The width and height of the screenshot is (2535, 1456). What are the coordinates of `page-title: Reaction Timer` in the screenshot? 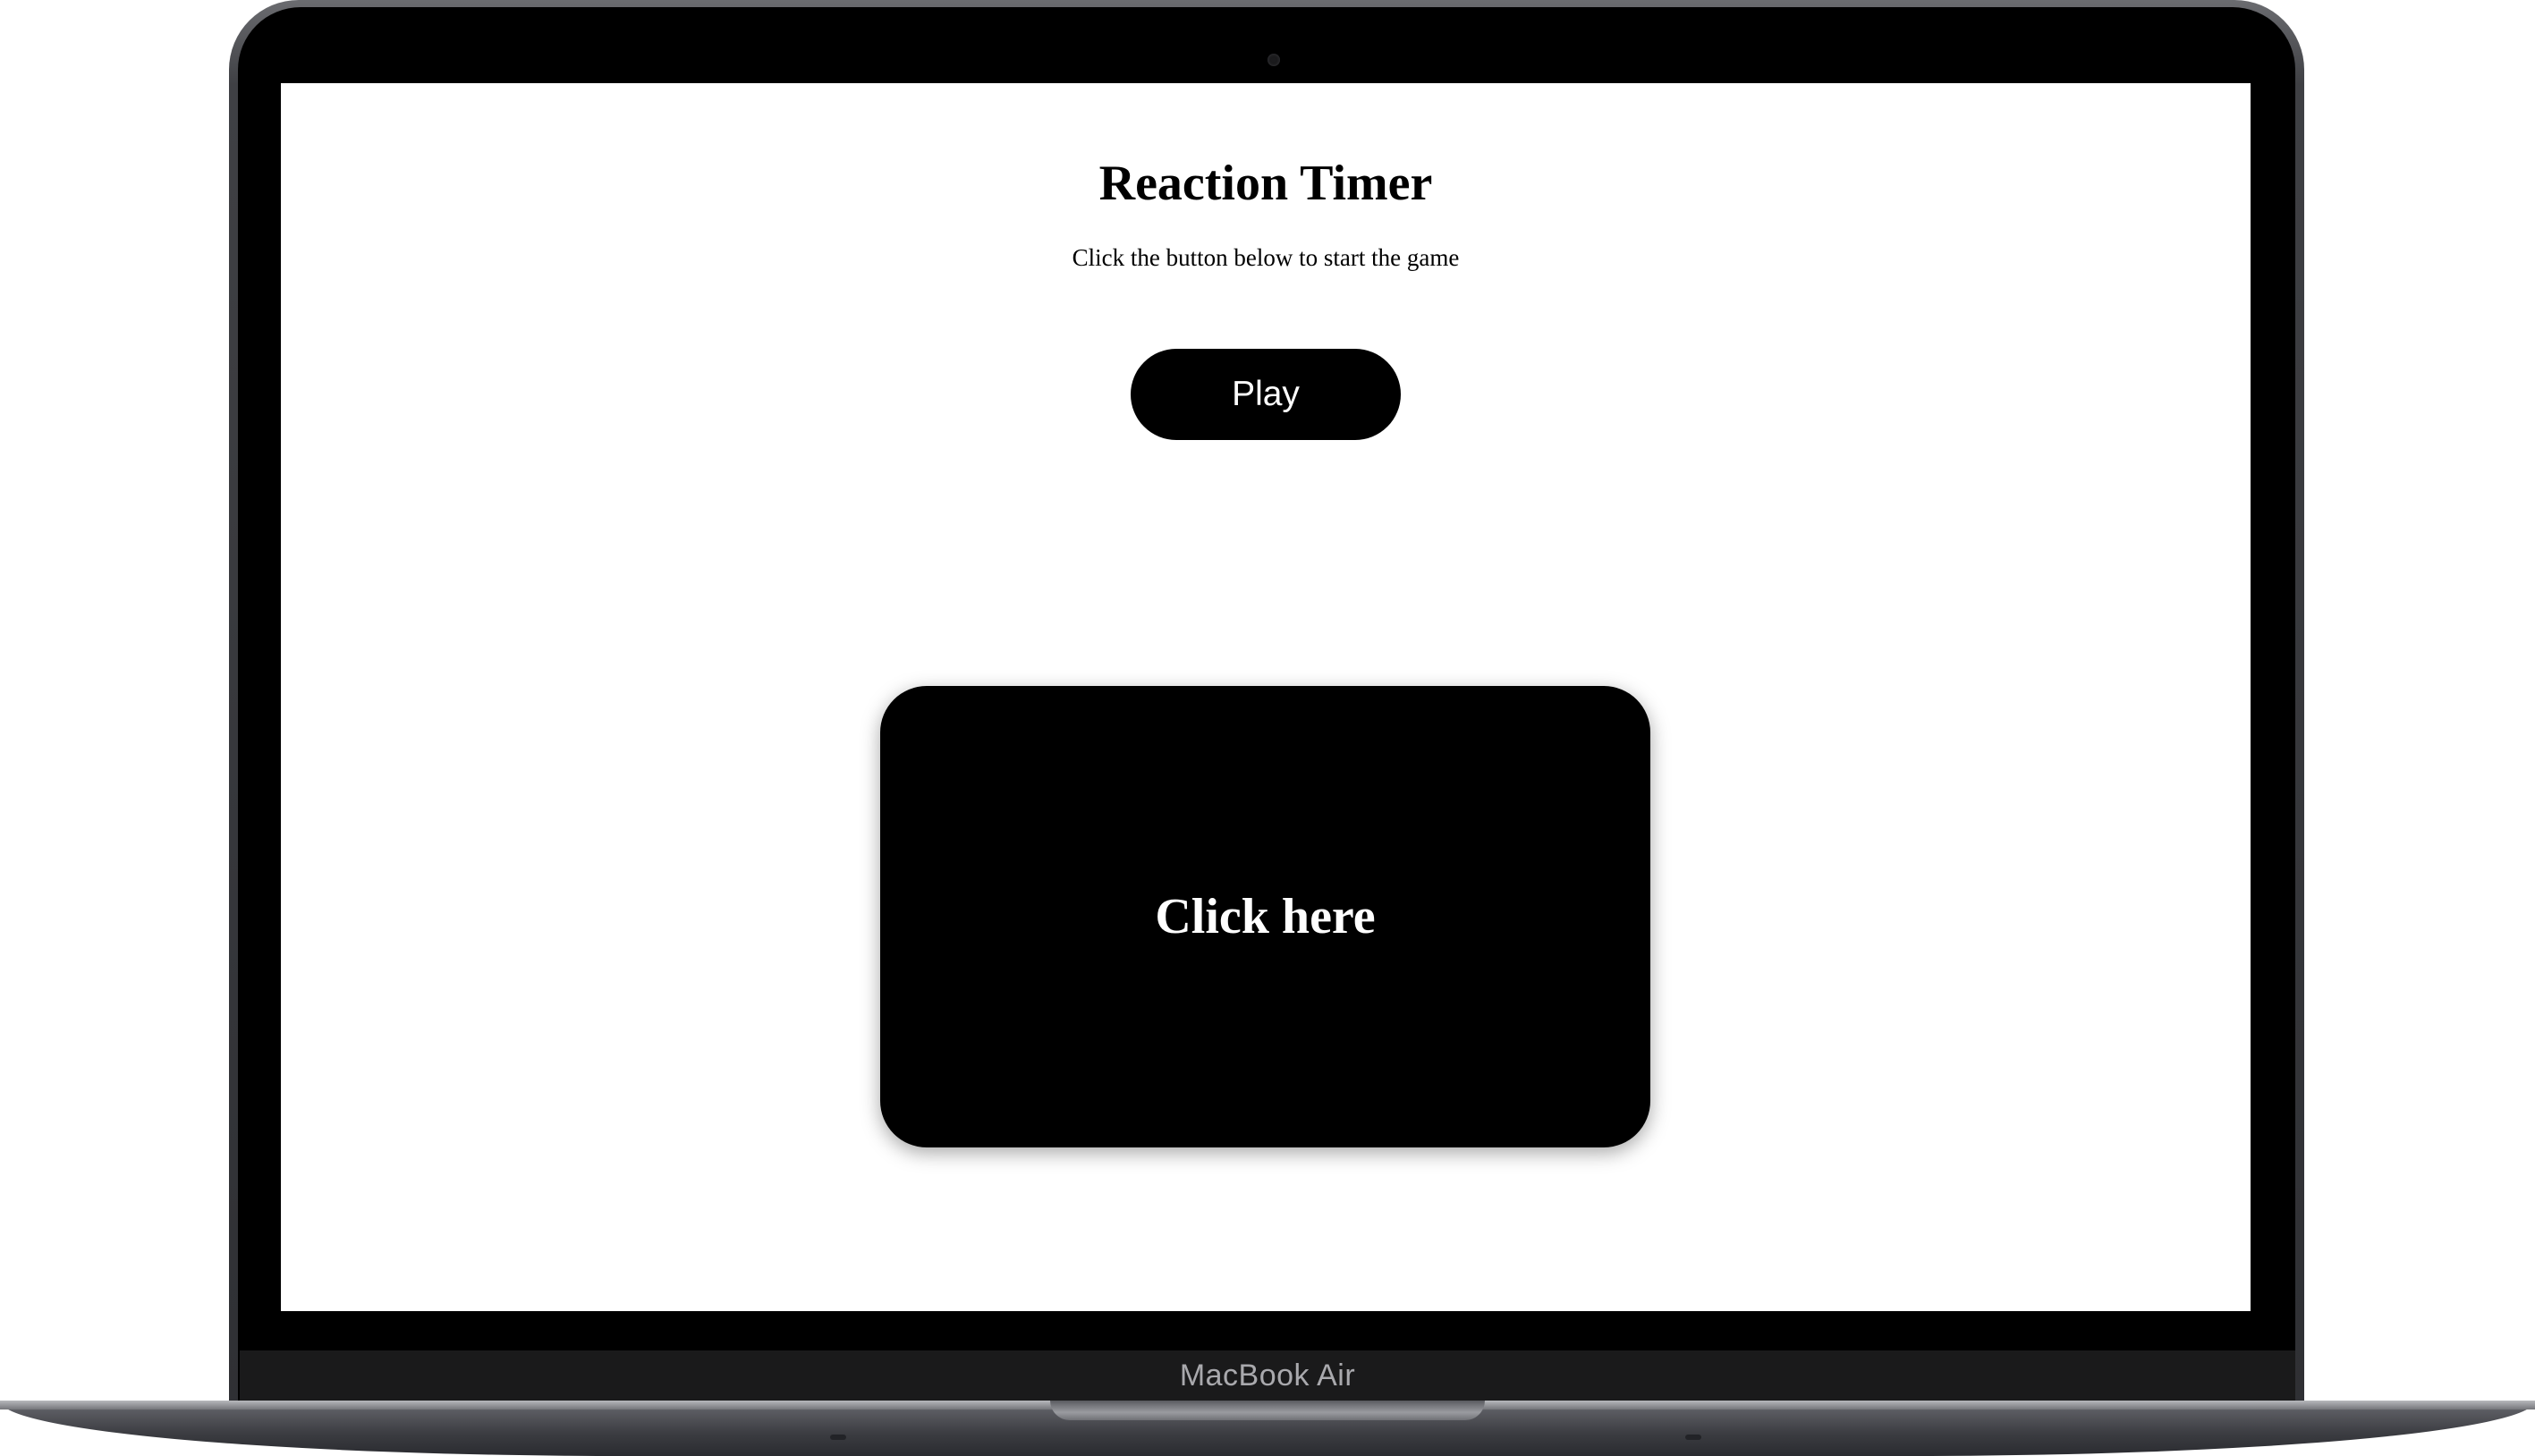 It's located at (1265, 183).